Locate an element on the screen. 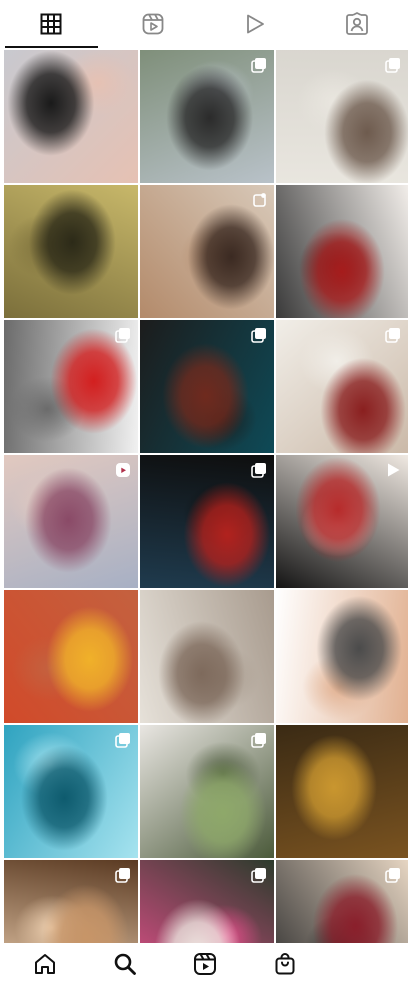 The width and height of the screenshot is (408, 989). home-icon is located at coordinates (45, 966).